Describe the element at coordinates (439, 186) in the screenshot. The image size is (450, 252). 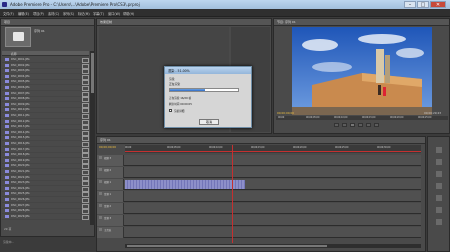
I see `zoom-tool-icon` at that location.